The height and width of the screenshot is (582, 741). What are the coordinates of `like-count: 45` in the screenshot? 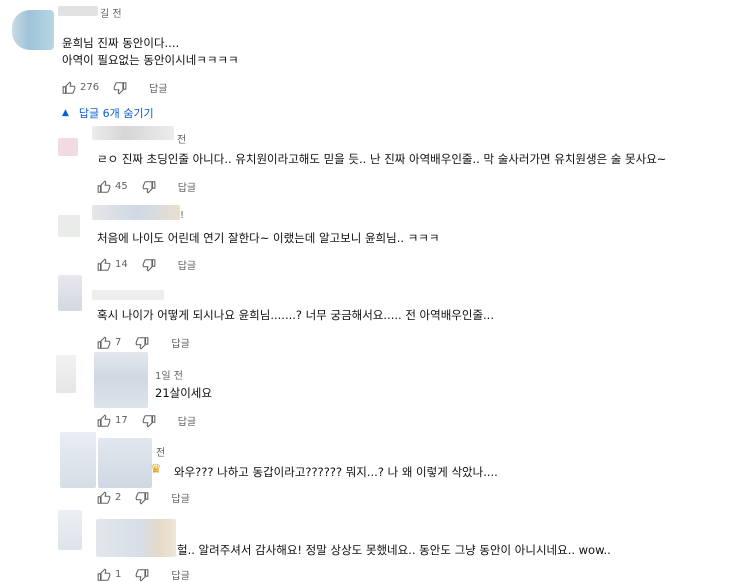 It's located at (121, 186).